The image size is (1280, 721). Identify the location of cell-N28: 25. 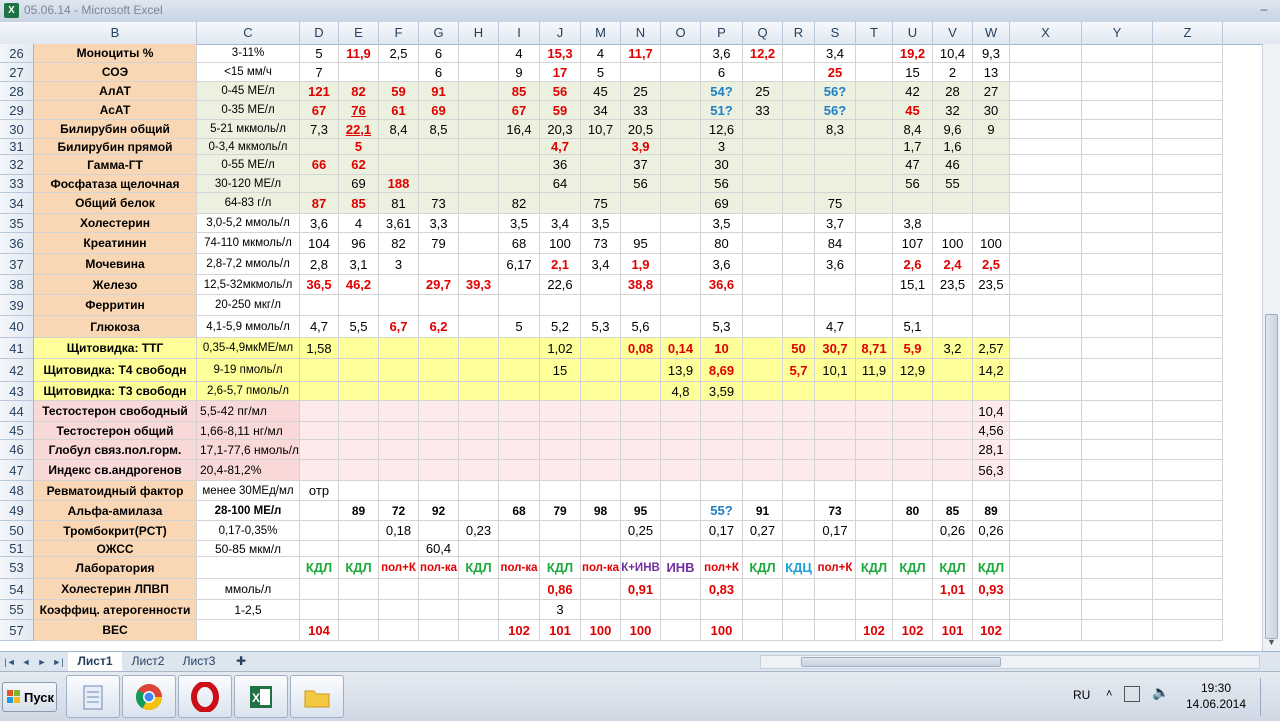
(641, 91).